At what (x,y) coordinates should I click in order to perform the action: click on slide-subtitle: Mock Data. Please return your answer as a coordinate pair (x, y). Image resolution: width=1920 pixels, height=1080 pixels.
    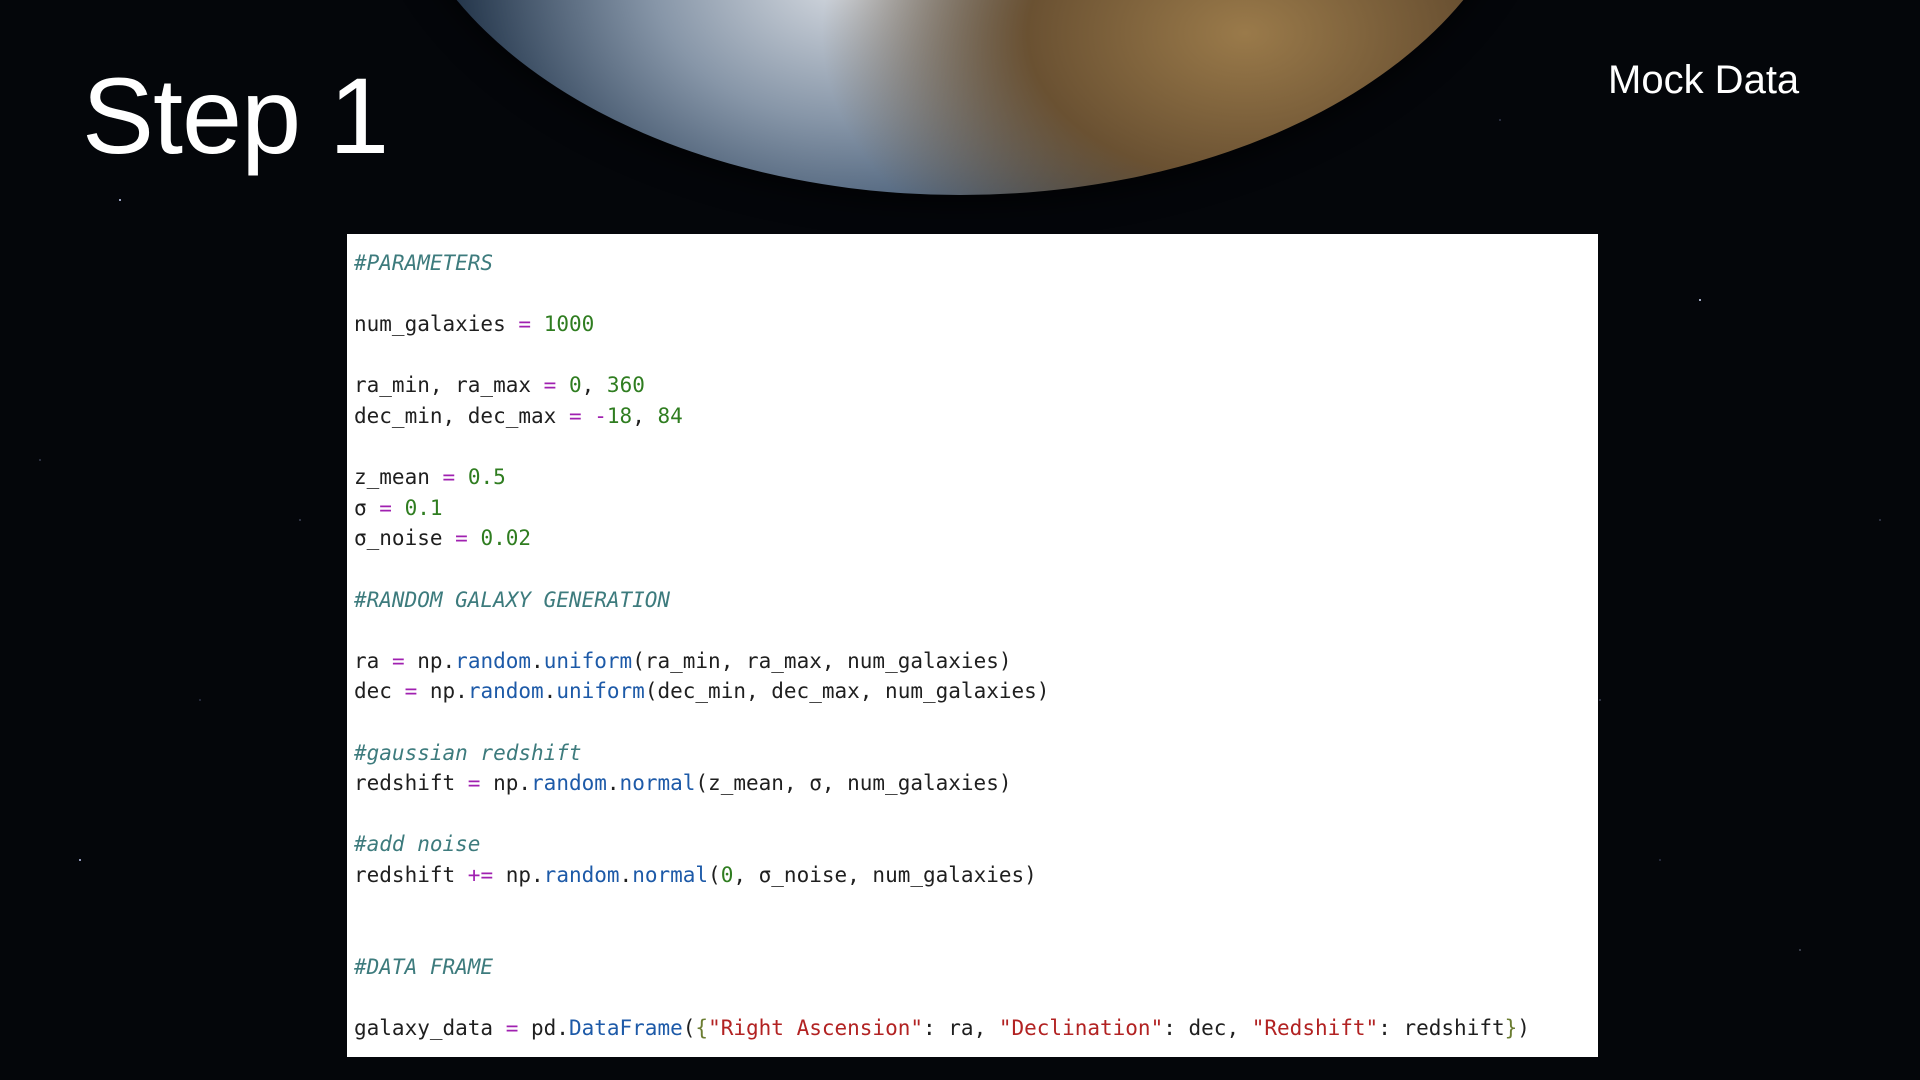
    Looking at the image, I should click on (1704, 80).